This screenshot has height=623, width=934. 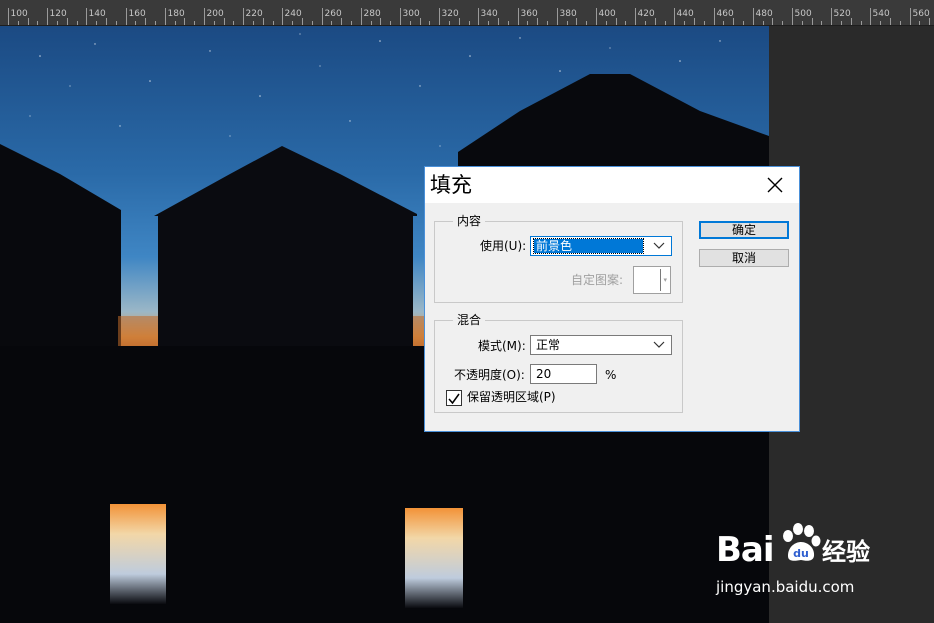 I want to click on preserve-transparency-checkbox, so click(x=454, y=398).